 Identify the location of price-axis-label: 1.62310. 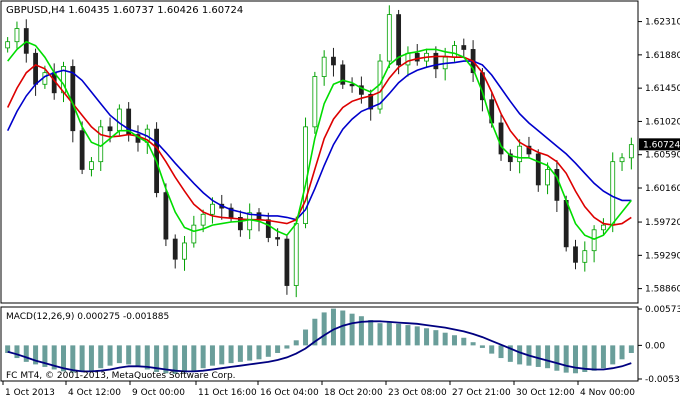
(662, 23).